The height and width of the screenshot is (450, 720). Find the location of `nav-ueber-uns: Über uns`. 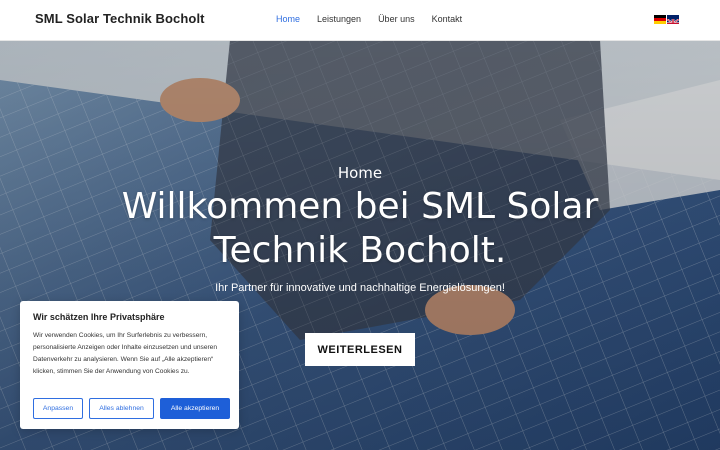

nav-ueber-uns: Über uns is located at coordinates (396, 19).